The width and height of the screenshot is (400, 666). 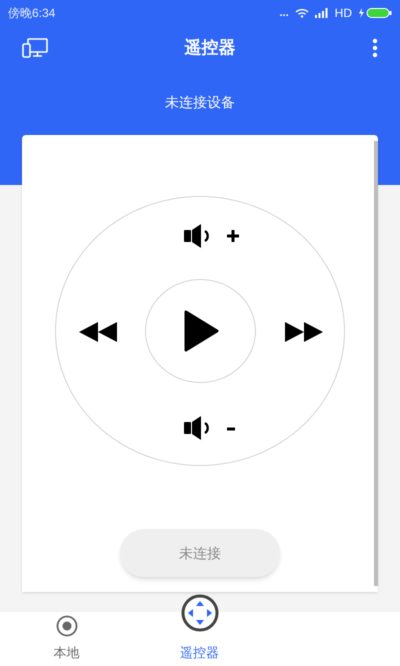 What do you see at coordinates (375, 13) in the screenshot?
I see `battery-charging-icon` at bounding box center [375, 13].